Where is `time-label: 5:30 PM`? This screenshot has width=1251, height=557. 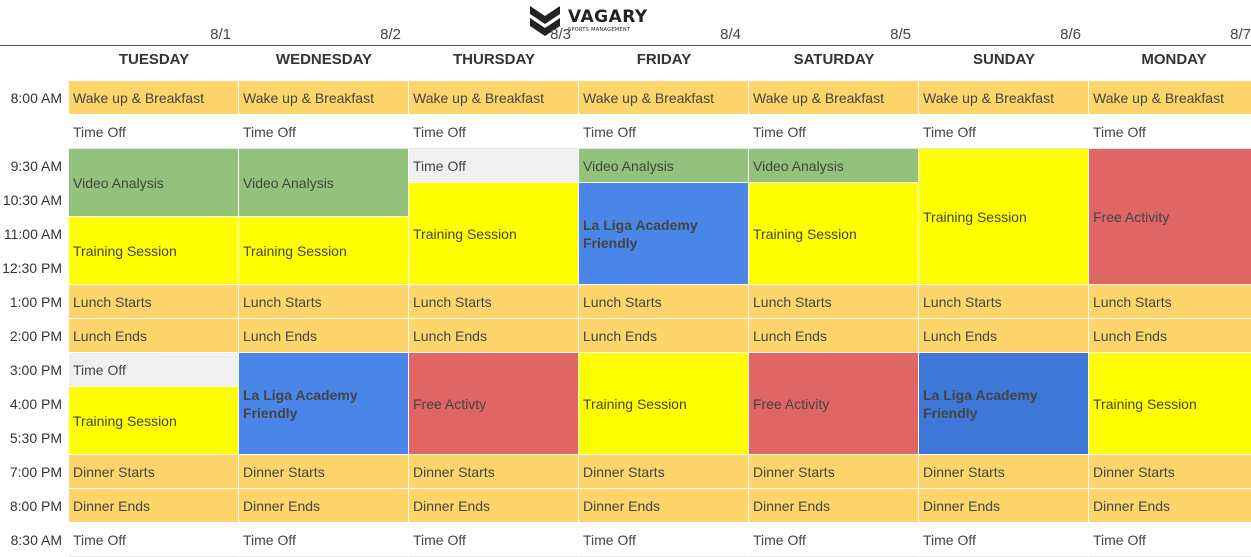
time-label: 5:30 PM is located at coordinates (35, 438).